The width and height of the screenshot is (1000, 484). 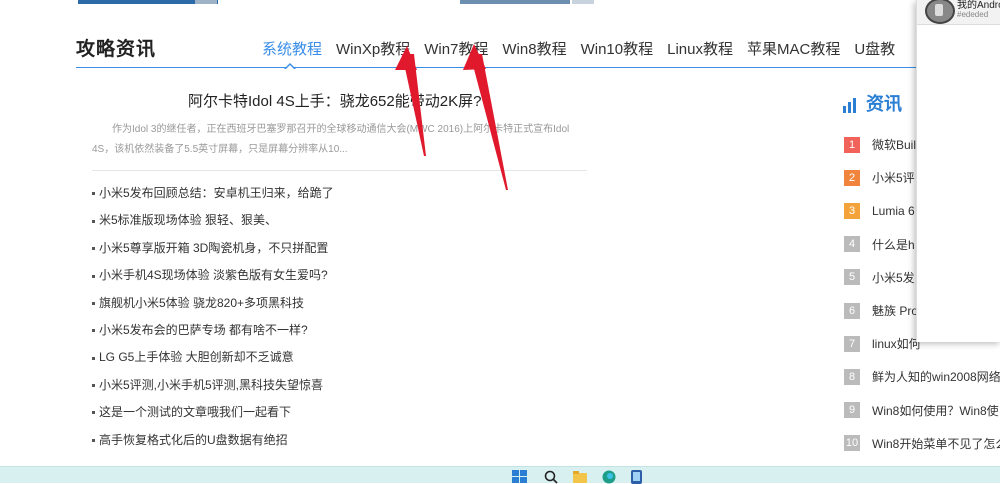 What do you see at coordinates (290, 67) in the screenshot?
I see `active-tab-caret-inner` at bounding box center [290, 67].